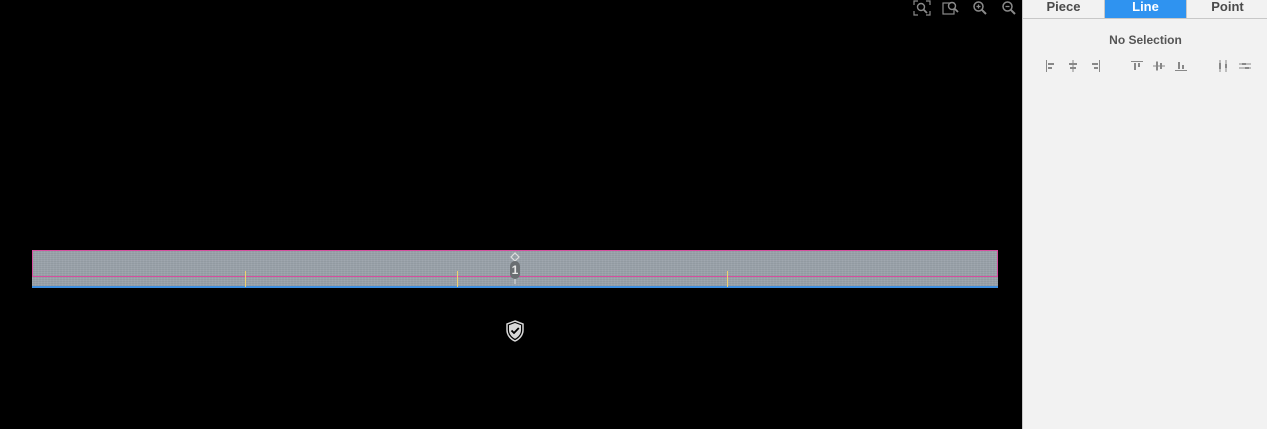 The width and height of the screenshot is (1267, 429). What do you see at coordinates (1137, 66) in the screenshot?
I see `align-top-icon` at bounding box center [1137, 66].